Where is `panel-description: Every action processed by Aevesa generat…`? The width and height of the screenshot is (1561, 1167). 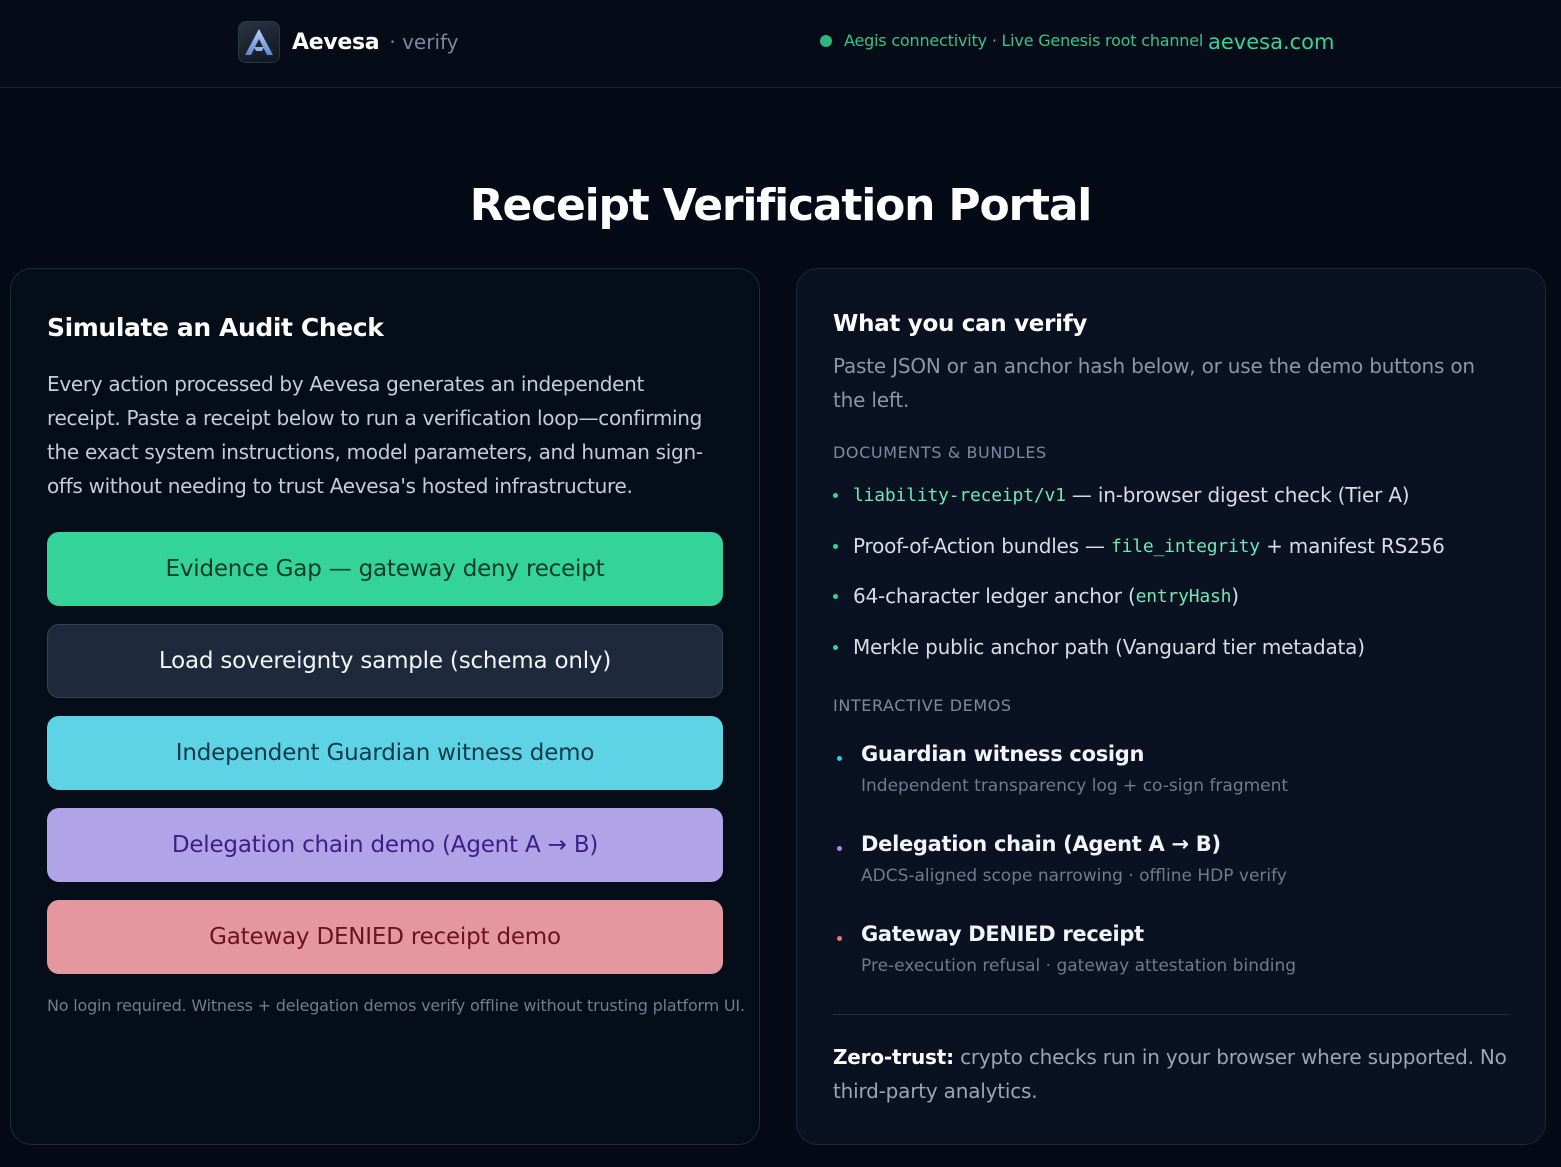
panel-description: Every action processed by Aevesa generat… is located at coordinates (375, 435).